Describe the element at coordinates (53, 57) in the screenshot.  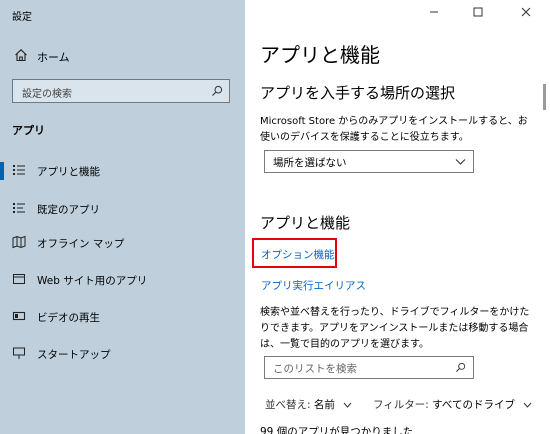
I see `nav-home-label: ホーム` at that location.